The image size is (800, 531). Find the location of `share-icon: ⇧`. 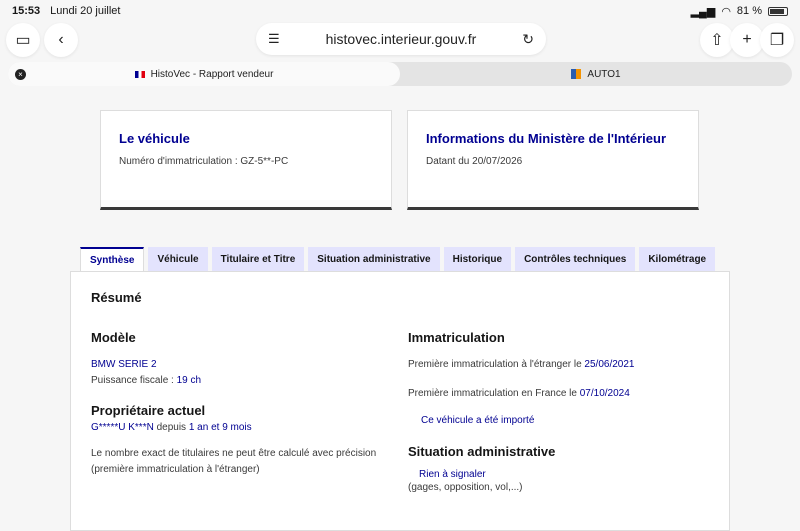

share-icon: ⇧ is located at coordinates (717, 40).